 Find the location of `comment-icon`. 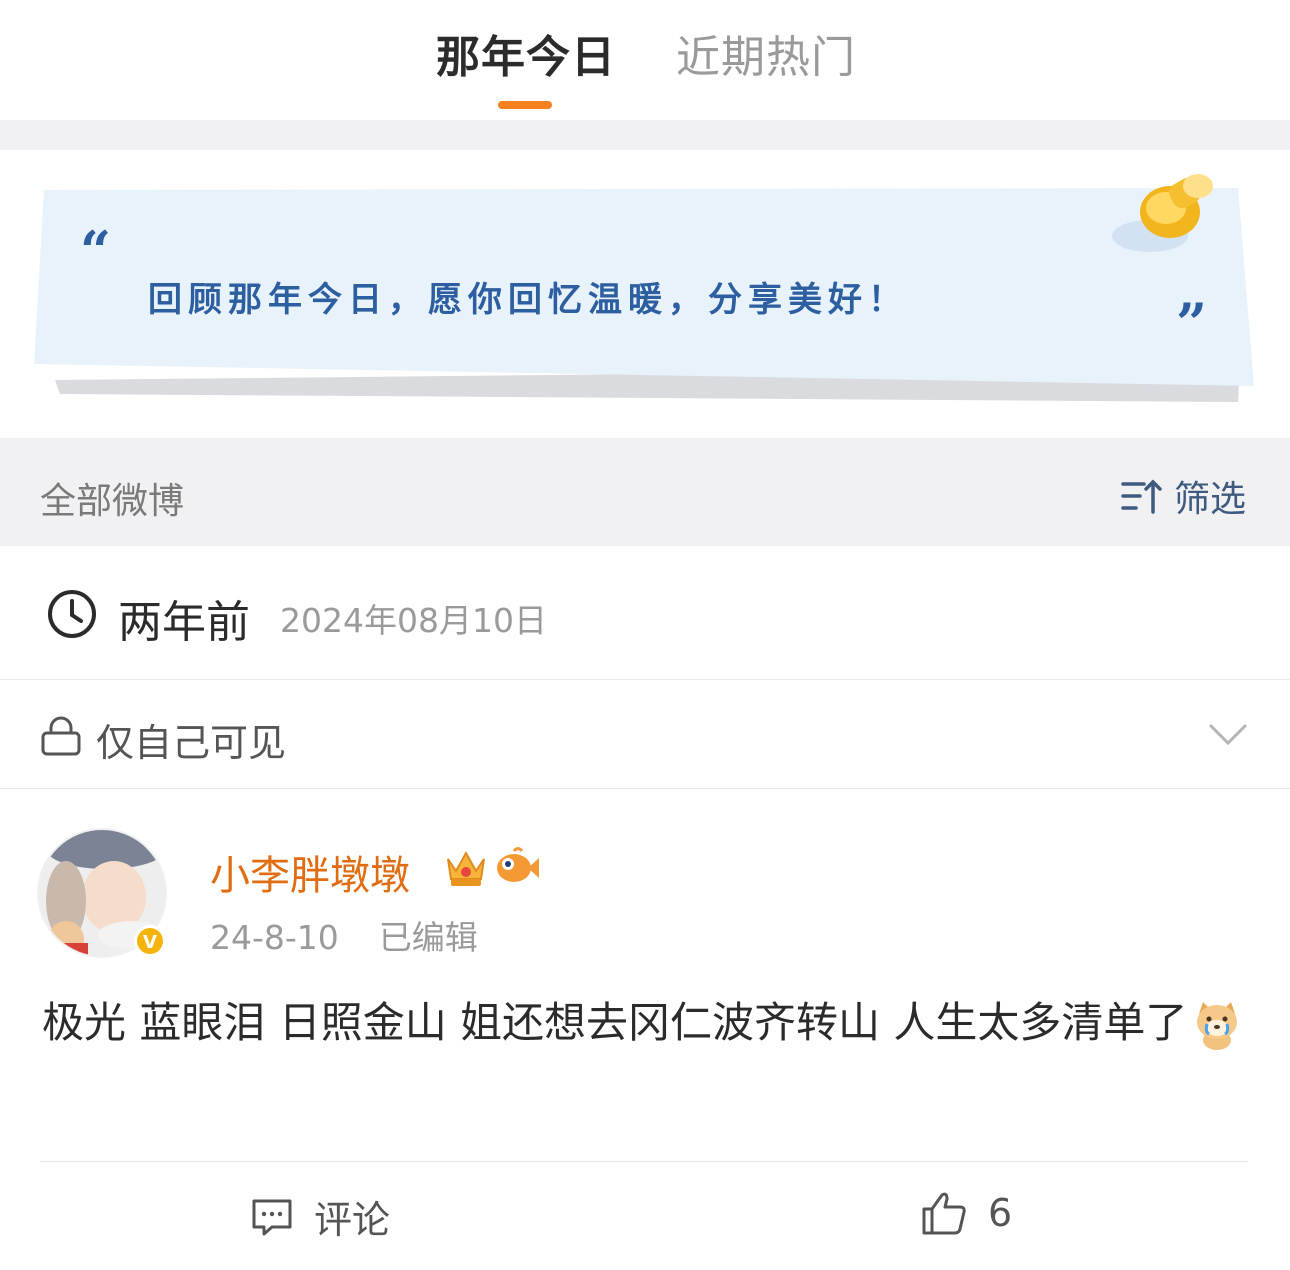

comment-icon is located at coordinates (272, 1217).